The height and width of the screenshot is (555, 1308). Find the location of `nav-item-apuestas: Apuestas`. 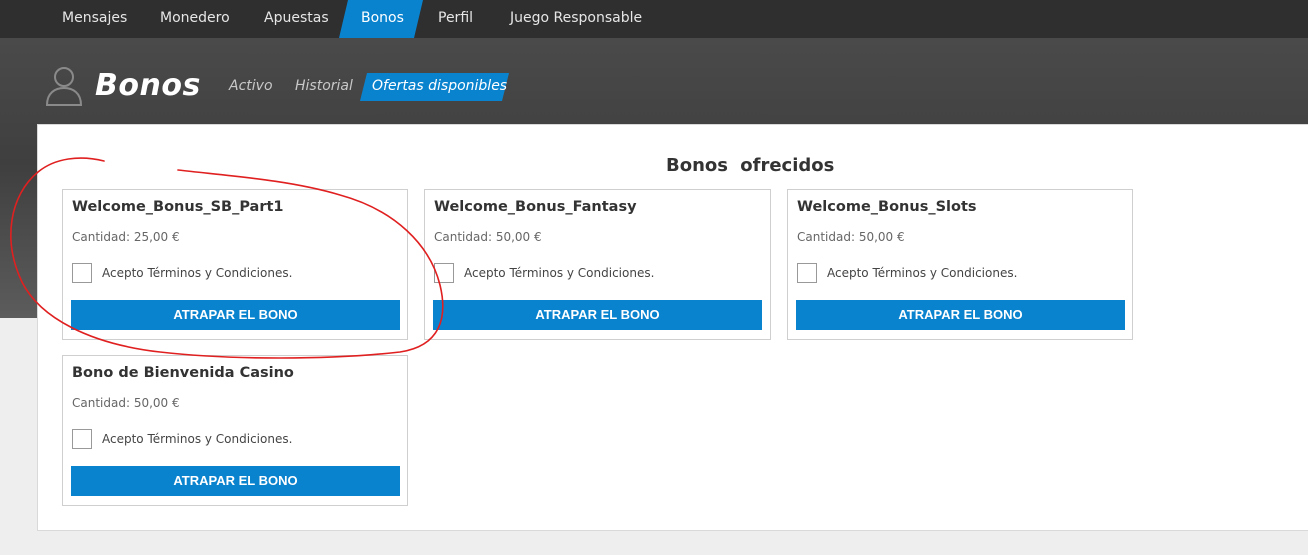

nav-item-apuestas: Apuestas is located at coordinates (296, 18).